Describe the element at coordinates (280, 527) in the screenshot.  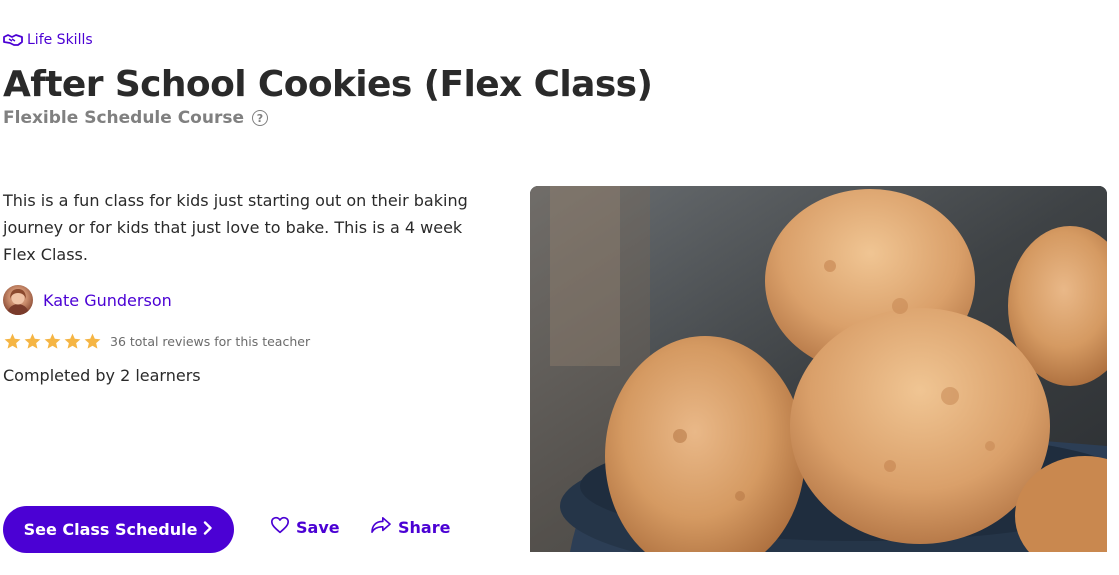
I see `heart-icon` at that location.